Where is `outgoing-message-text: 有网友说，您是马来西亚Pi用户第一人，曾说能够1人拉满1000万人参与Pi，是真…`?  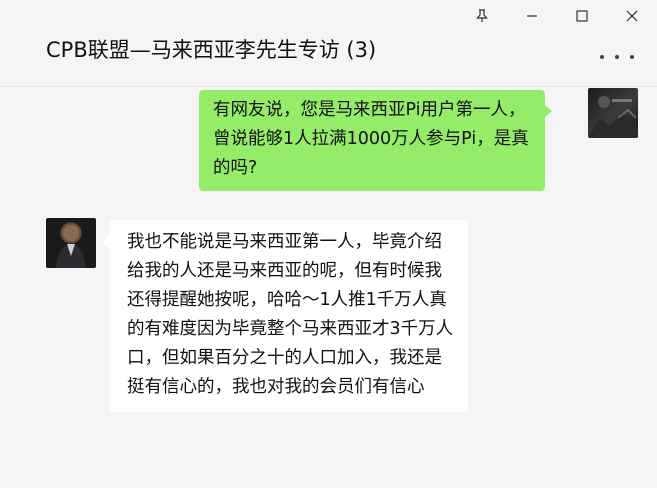
outgoing-message-text: 有网友说，您是马来西亚Pi用户第一人，曾说能够1人拉满1000万人参与Pi，是真… is located at coordinates (371, 139).